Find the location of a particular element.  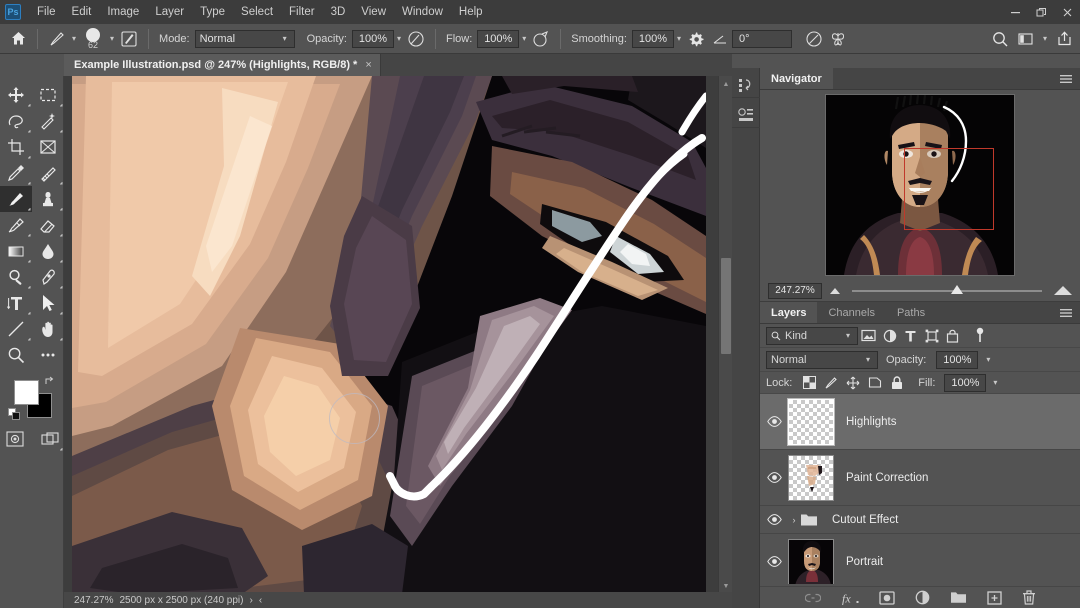

filter-shape-layers-icon is located at coordinates (931, 336).